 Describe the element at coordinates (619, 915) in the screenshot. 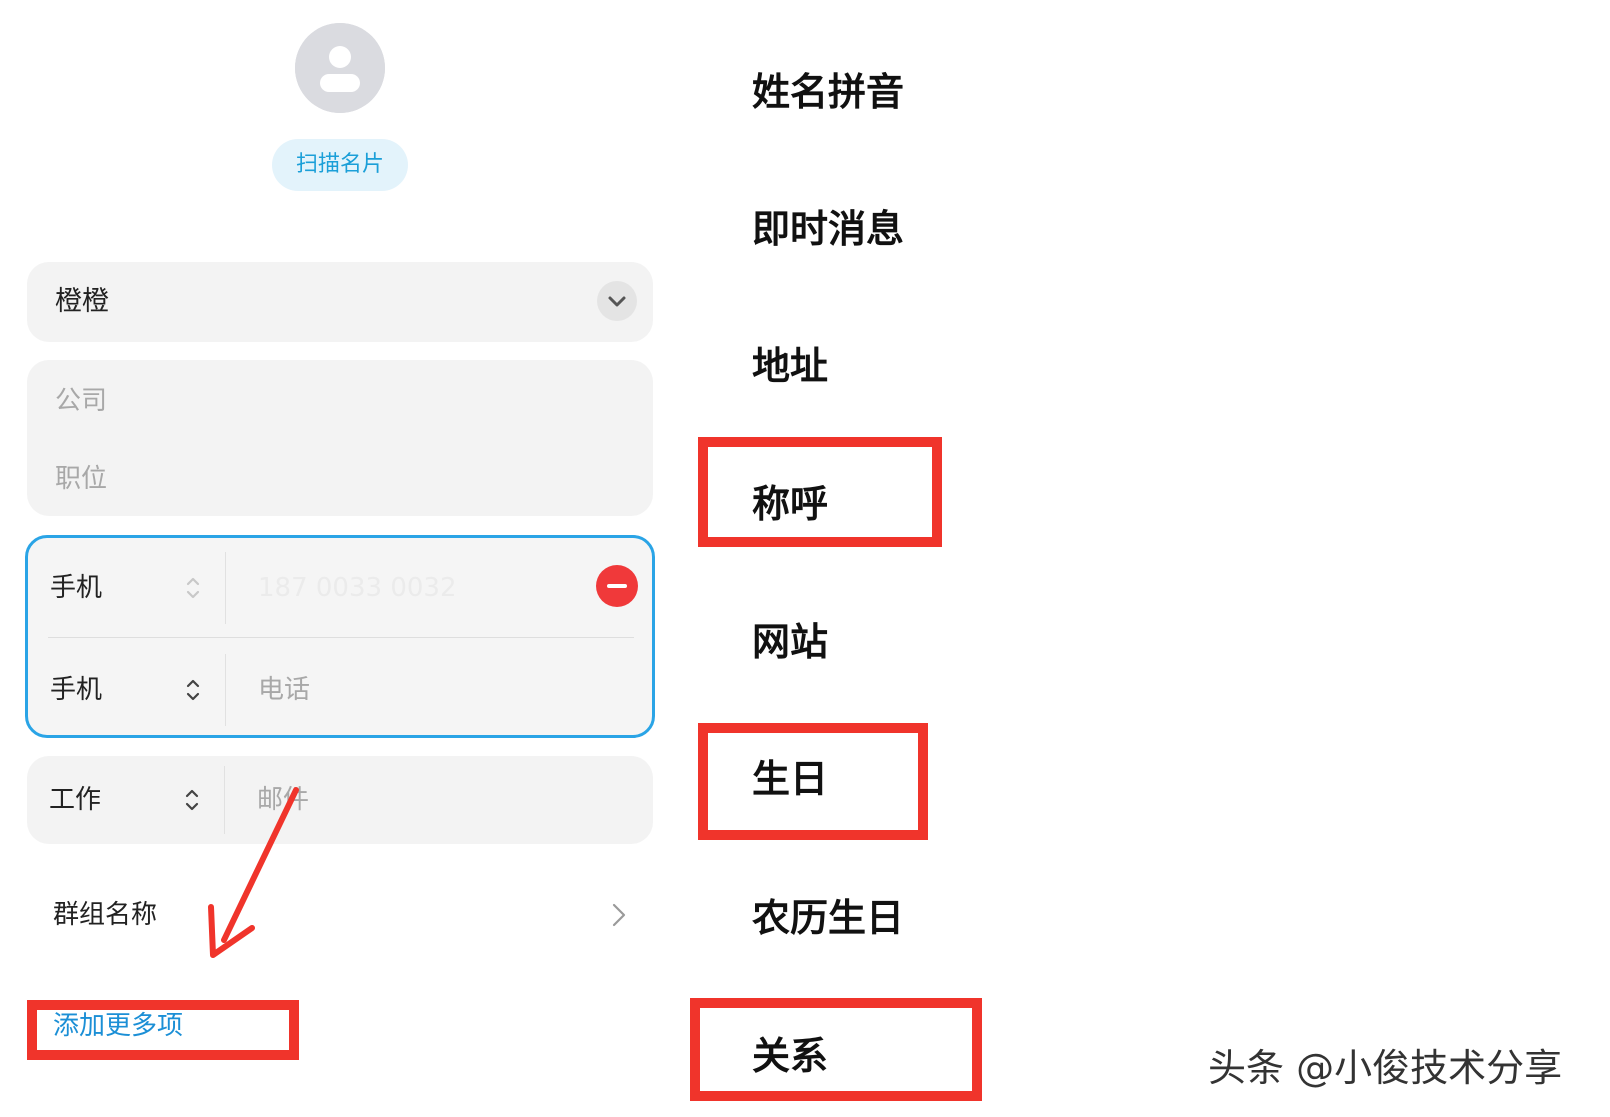

I see `chevron-right-icon` at that location.